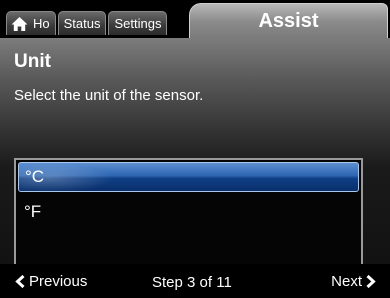 This screenshot has width=390, height=298. Describe the element at coordinates (19, 23) in the screenshot. I see `house-icon` at that location.